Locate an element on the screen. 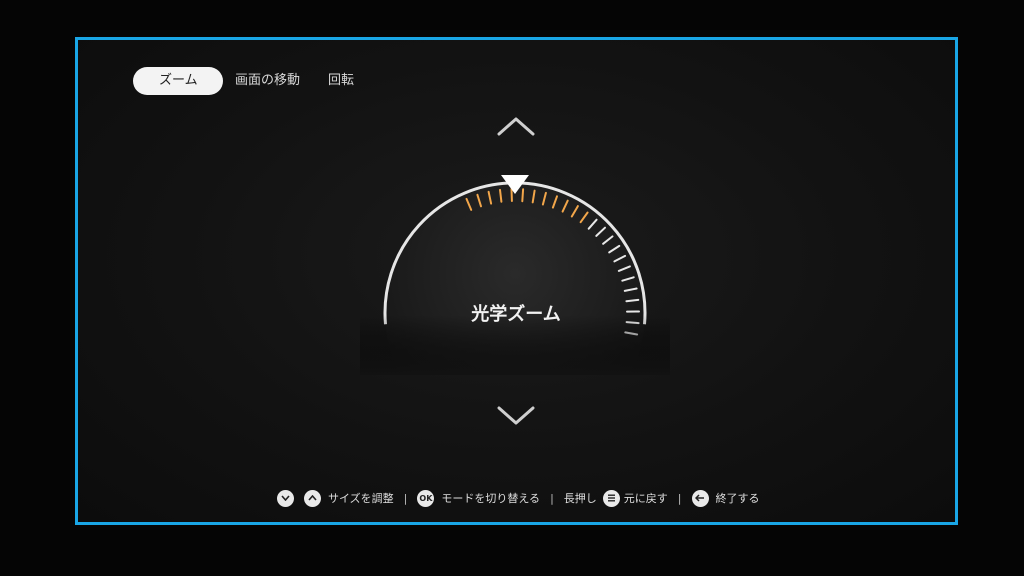 The height and width of the screenshot is (576, 1024). tab-rotate: 回転 is located at coordinates (341, 81).